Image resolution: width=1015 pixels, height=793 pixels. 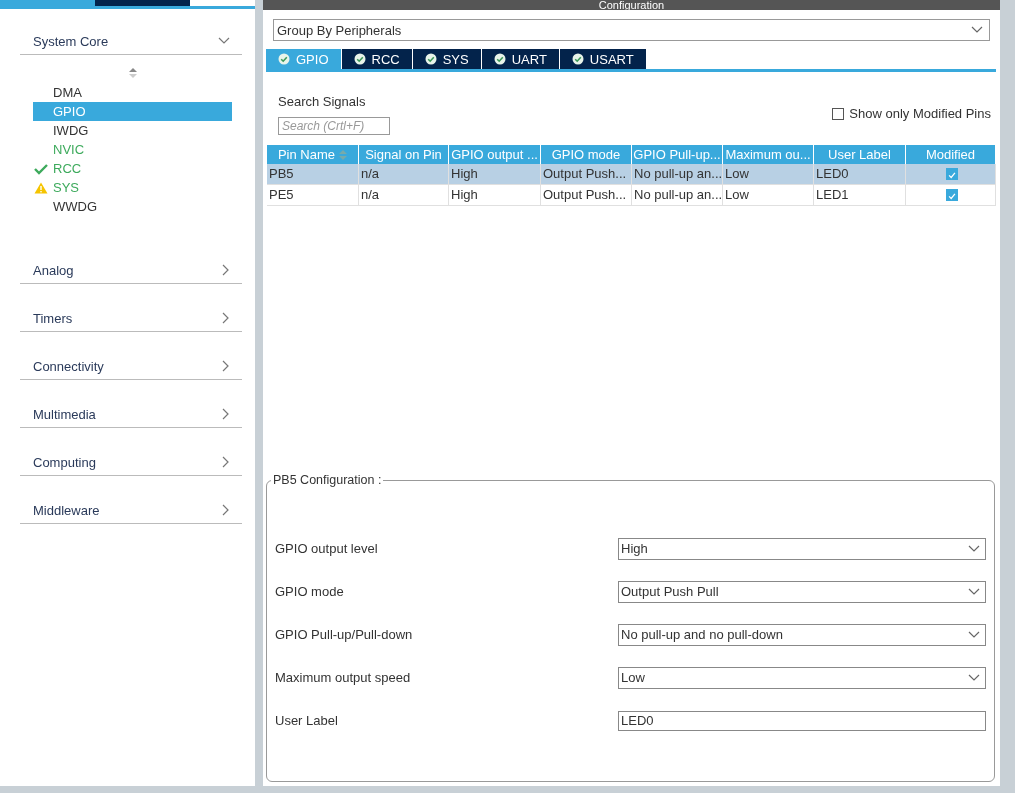 What do you see at coordinates (326, 548) in the screenshot?
I see `field-label: GPIO output level` at bounding box center [326, 548].